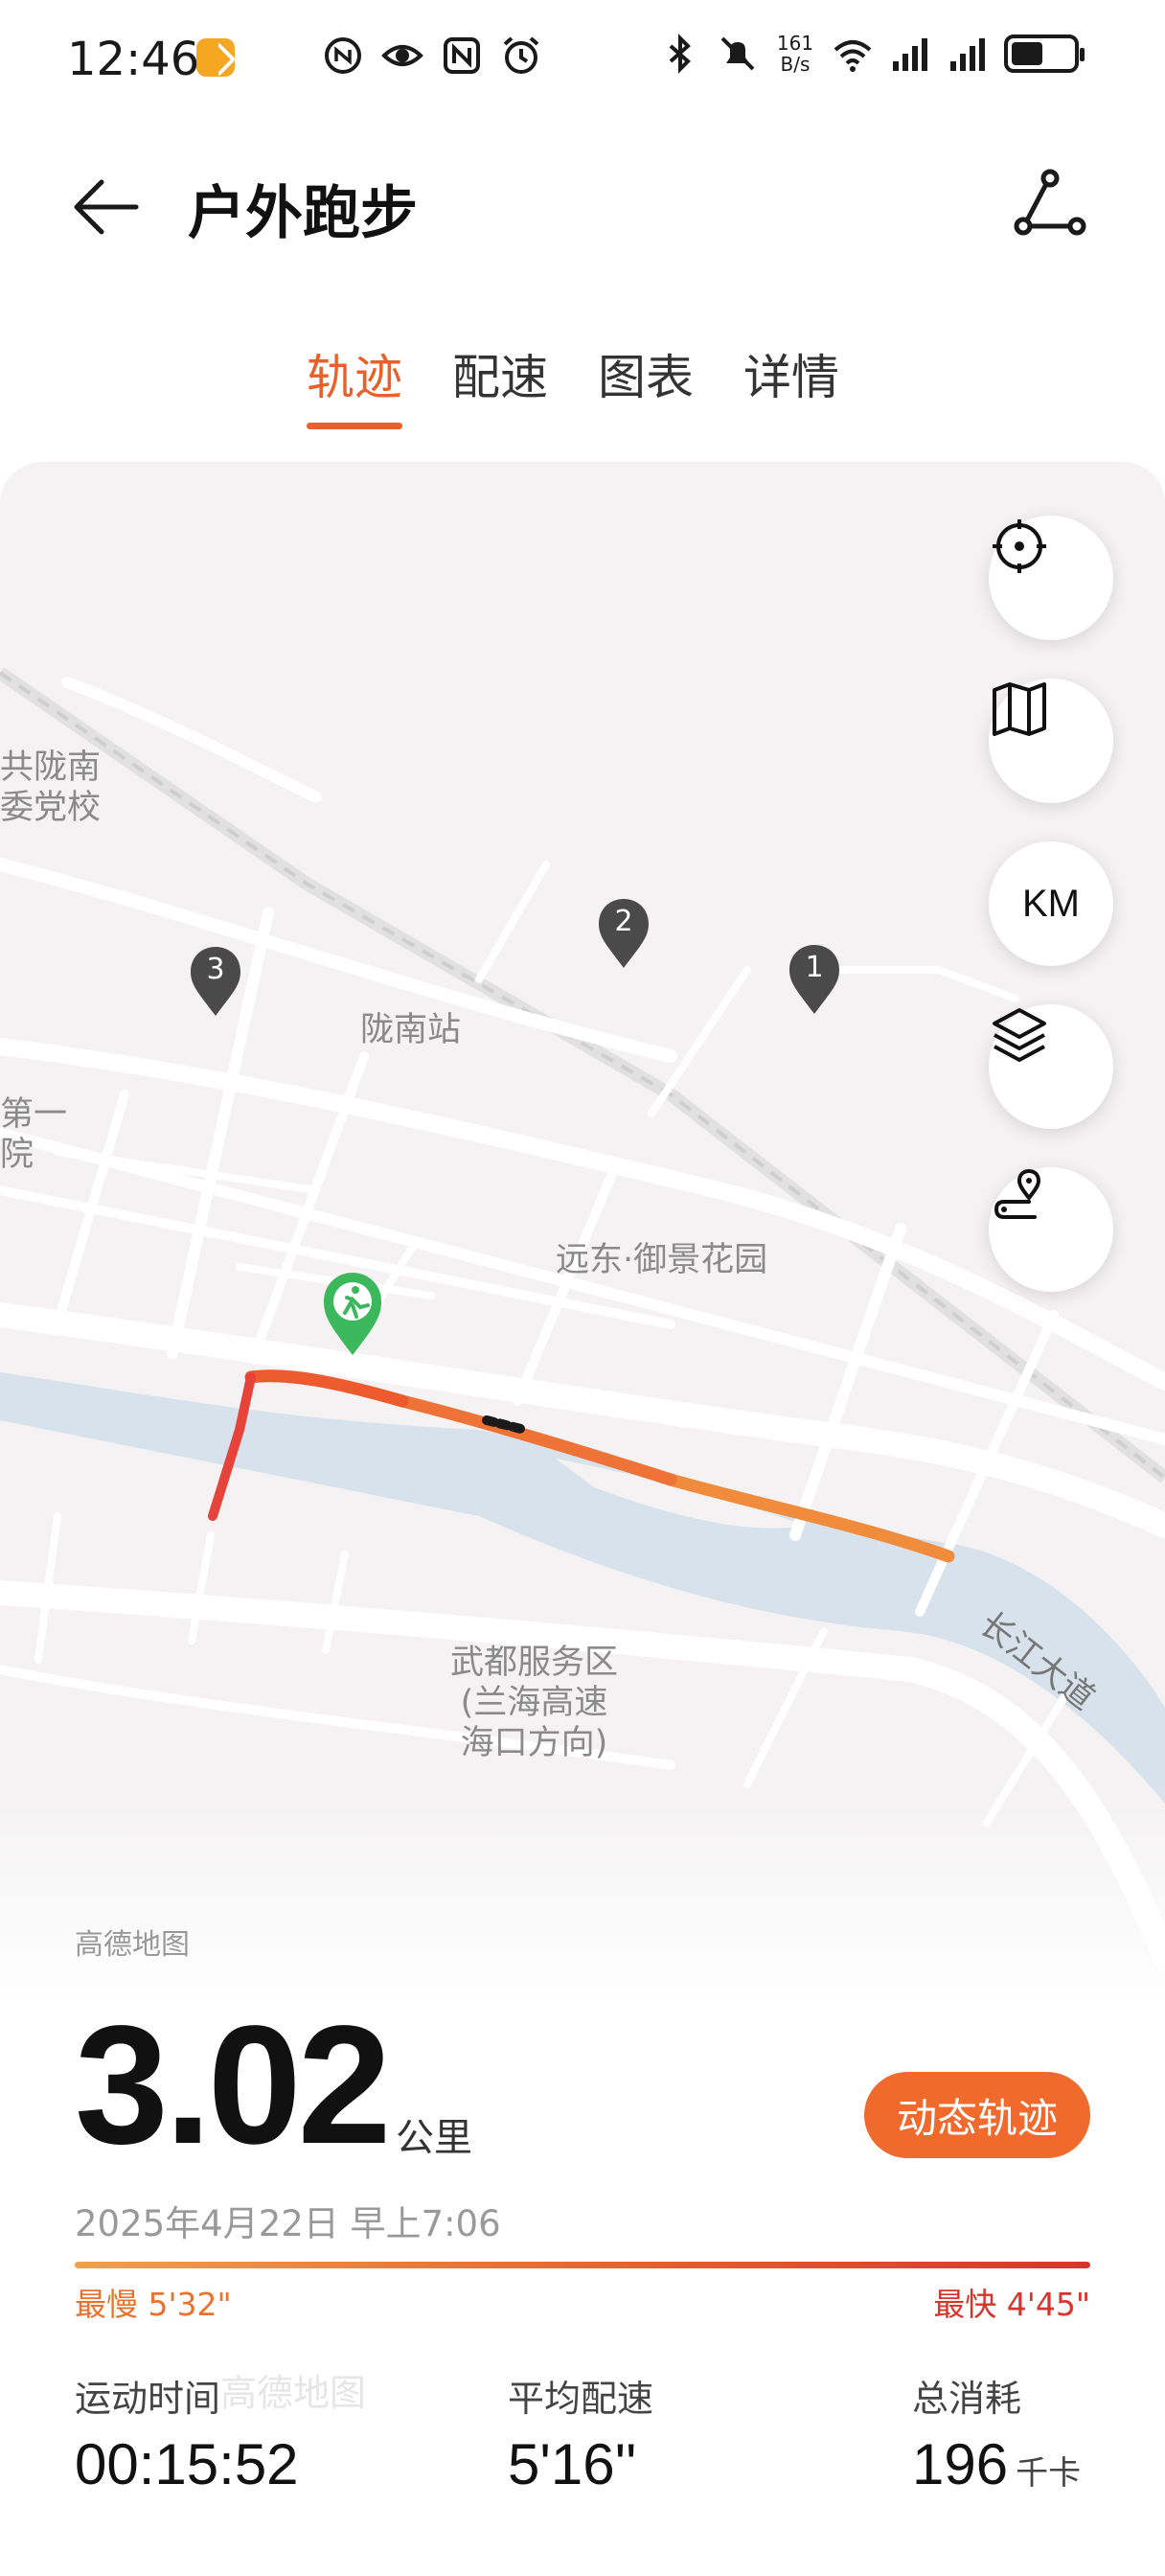 The height and width of the screenshot is (2576, 1165). What do you see at coordinates (967, 2399) in the screenshot?
I see `stat-label: 总消耗` at bounding box center [967, 2399].